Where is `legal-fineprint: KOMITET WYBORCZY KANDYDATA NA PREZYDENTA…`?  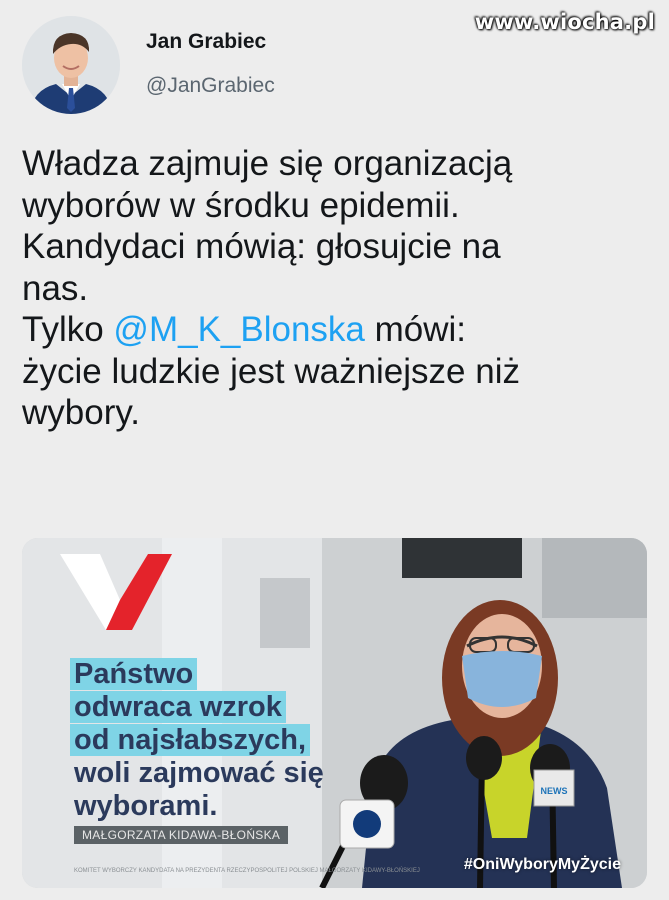 legal-fineprint: KOMITET WYBORCZY KANDYDATA NA PREZYDENTA… is located at coordinates (247, 871).